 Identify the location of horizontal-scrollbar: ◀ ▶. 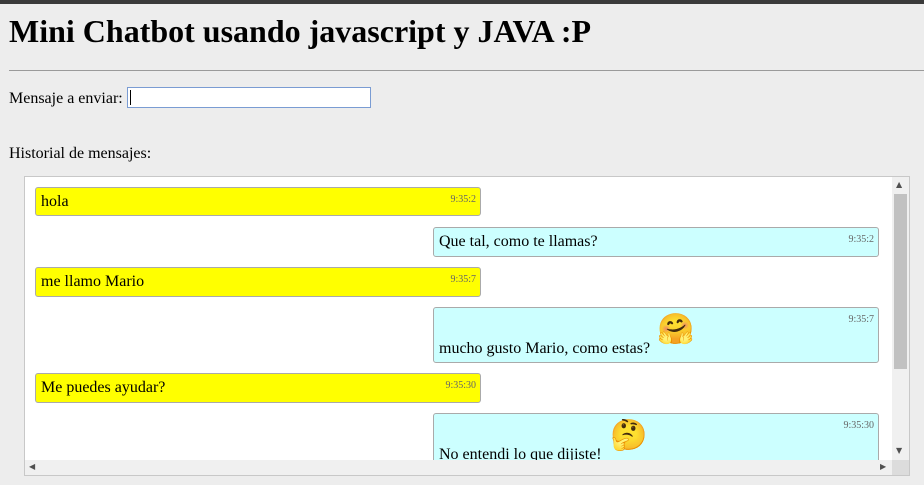
(459, 467).